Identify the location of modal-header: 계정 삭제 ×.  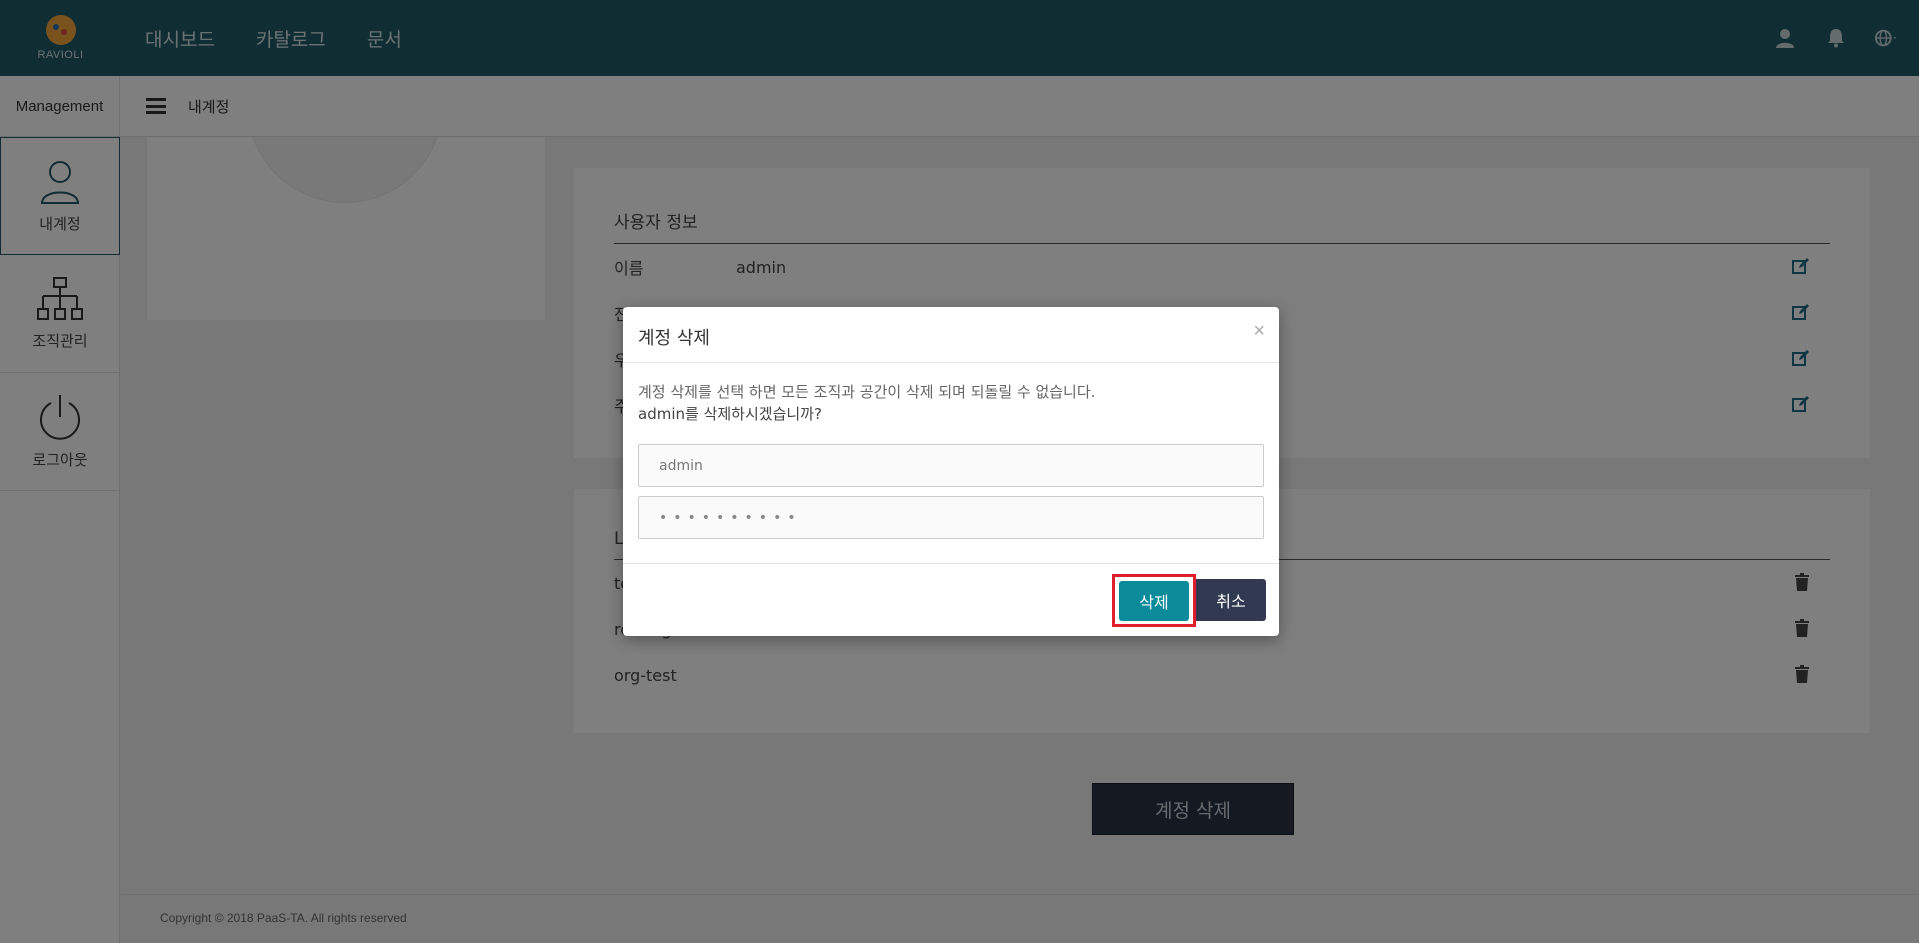
(951, 335).